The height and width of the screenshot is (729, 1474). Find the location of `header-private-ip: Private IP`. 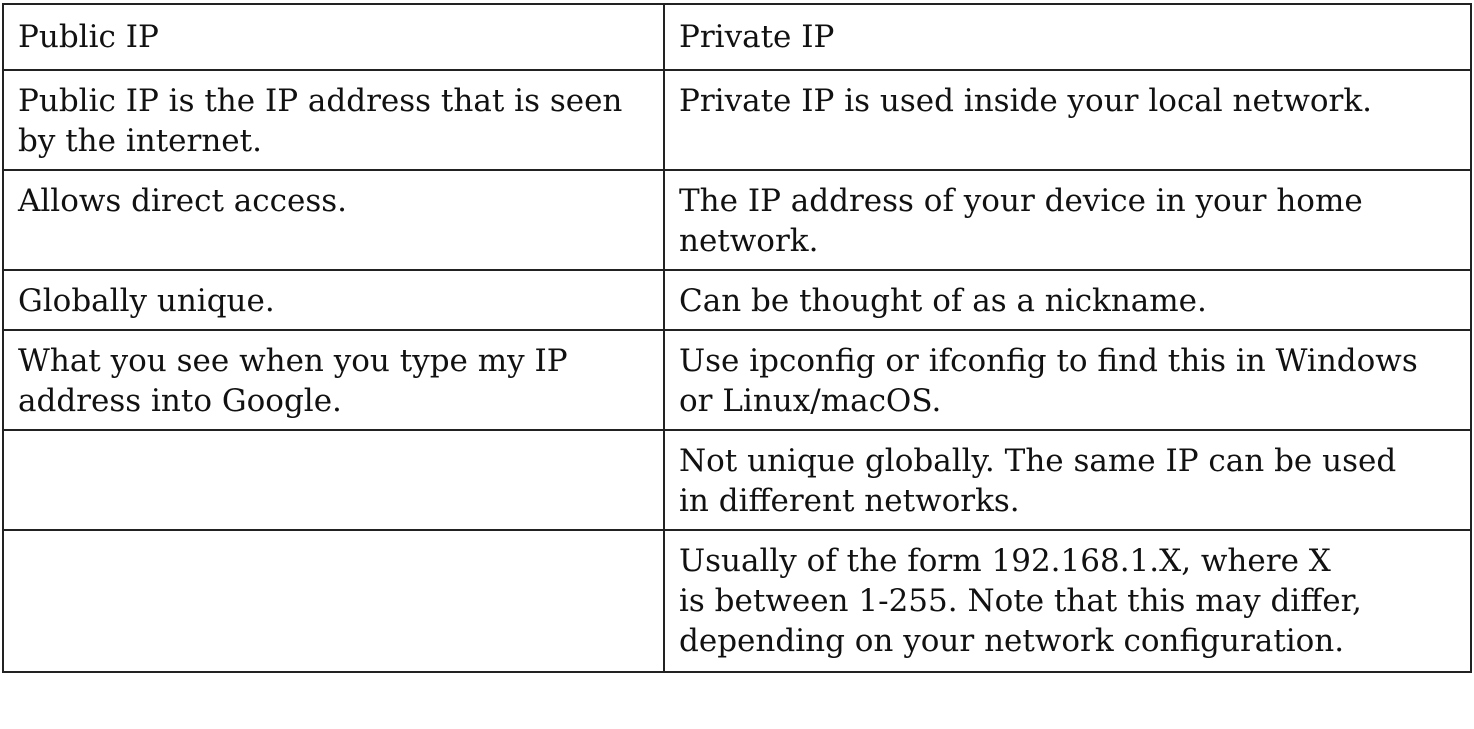

header-private-ip: Private IP is located at coordinates (1067, 37).